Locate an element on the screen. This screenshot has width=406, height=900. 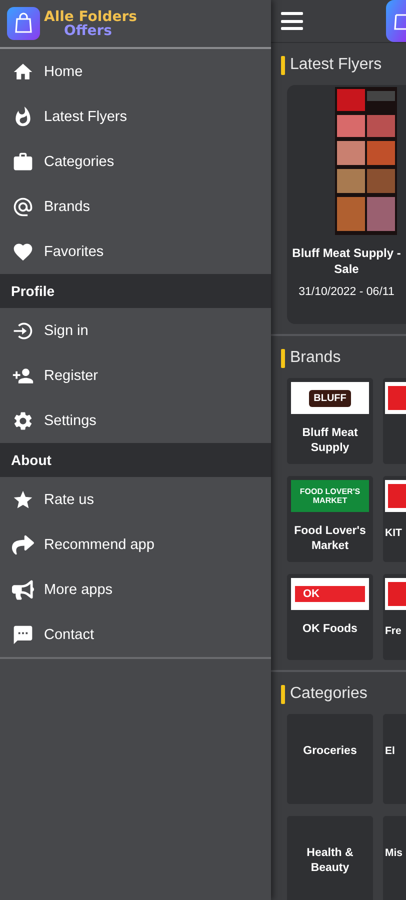
section-title: Latest Flyers is located at coordinates (336, 65).